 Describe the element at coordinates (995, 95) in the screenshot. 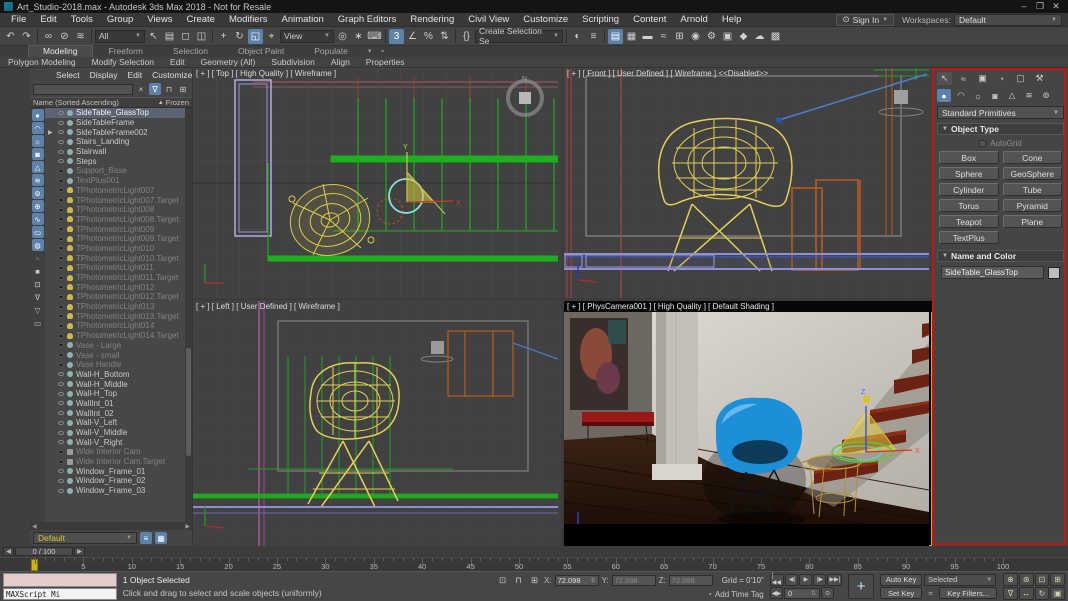

I see `create-cameras-icon: ◙` at that location.